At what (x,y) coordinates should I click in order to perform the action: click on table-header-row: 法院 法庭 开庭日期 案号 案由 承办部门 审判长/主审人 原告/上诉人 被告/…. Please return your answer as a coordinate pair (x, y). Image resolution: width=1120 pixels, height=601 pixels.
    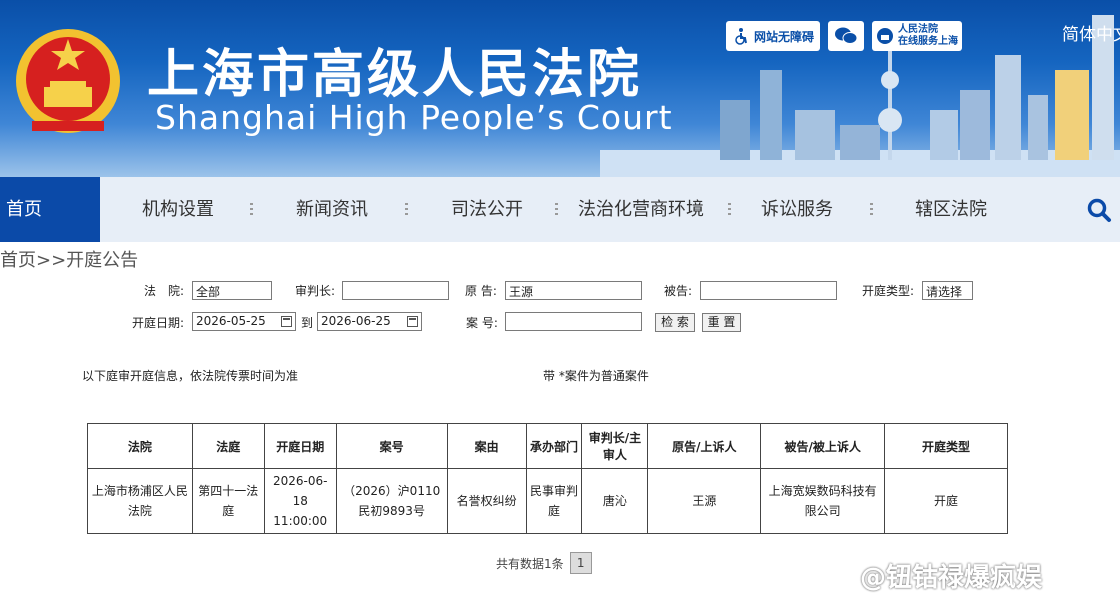
    Looking at the image, I should click on (547, 446).